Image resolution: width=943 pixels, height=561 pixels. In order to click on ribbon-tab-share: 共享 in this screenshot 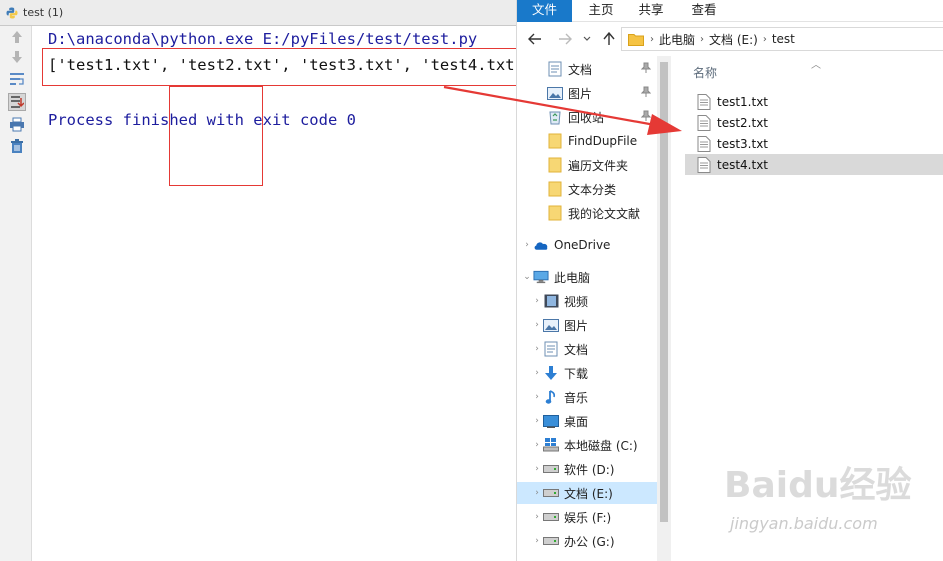, I will do `click(651, 11)`.